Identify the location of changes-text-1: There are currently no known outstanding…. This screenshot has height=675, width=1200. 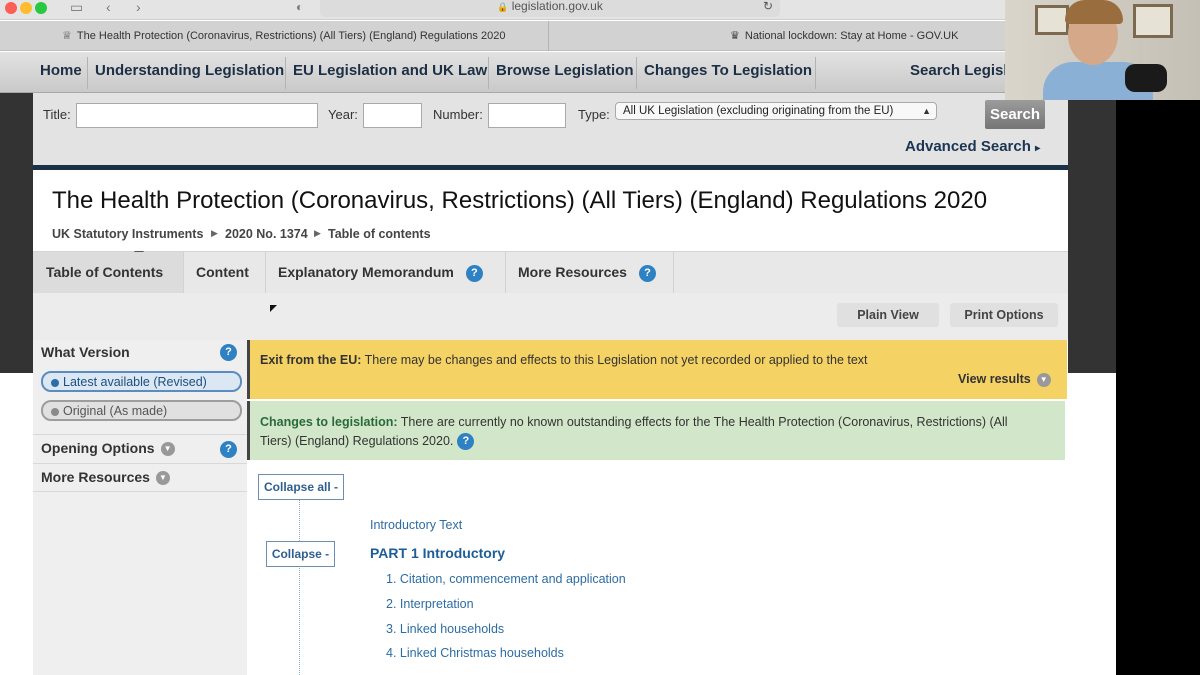
(704, 422).